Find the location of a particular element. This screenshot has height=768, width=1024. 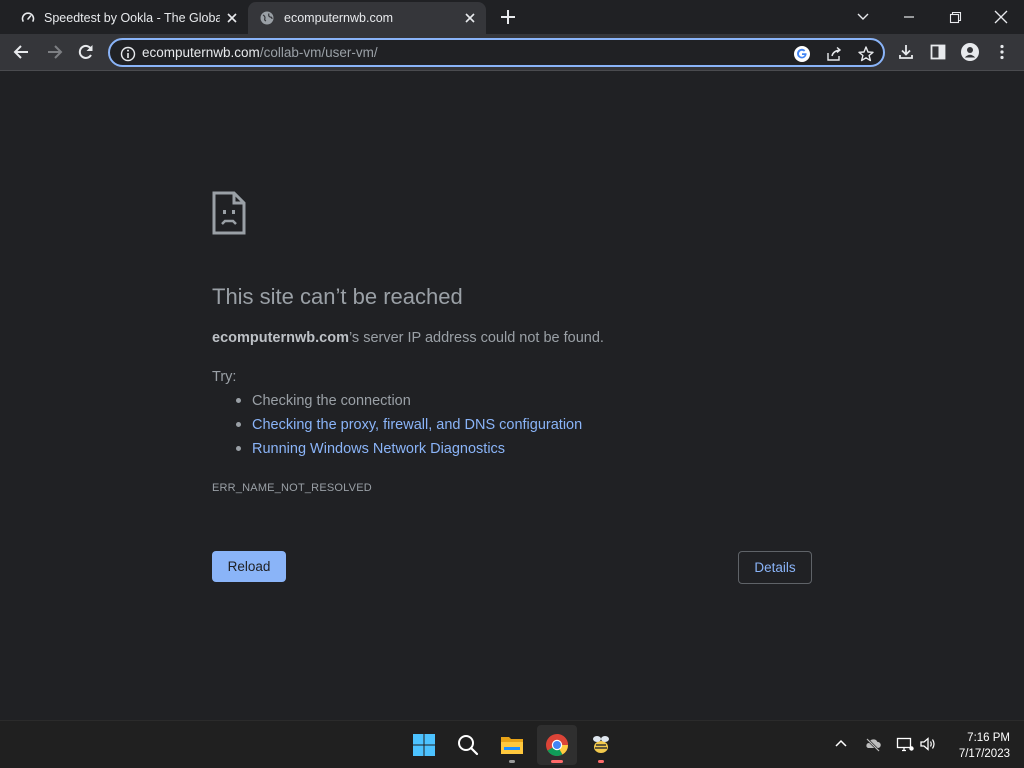

chrome-taskbar-button is located at coordinates (557, 745).